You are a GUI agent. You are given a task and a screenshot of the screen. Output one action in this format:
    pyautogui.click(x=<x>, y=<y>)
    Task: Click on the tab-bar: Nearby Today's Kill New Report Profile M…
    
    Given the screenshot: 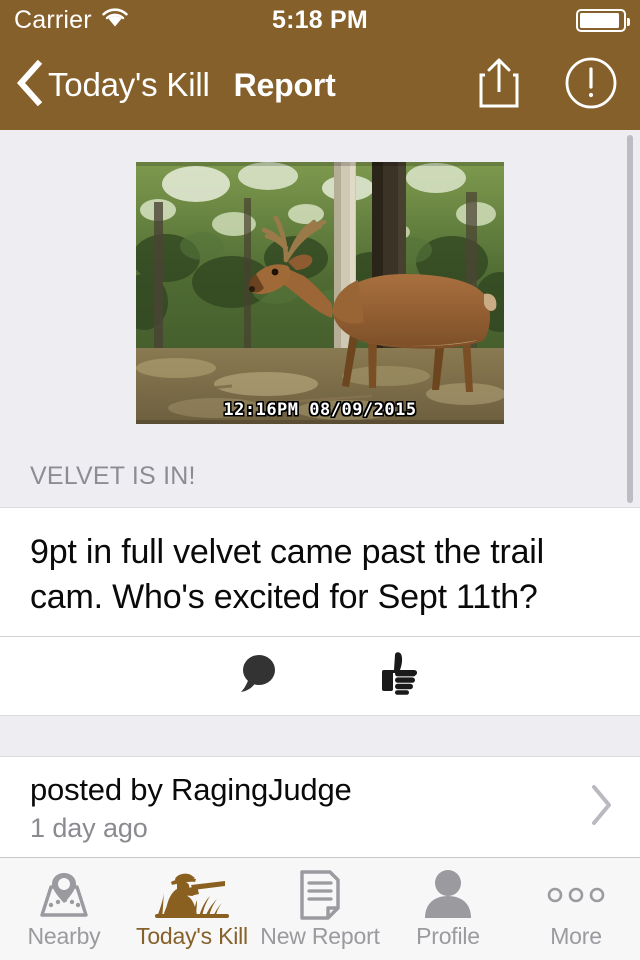 What is the action you would take?
    pyautogui.click(x=320, y=908)
    